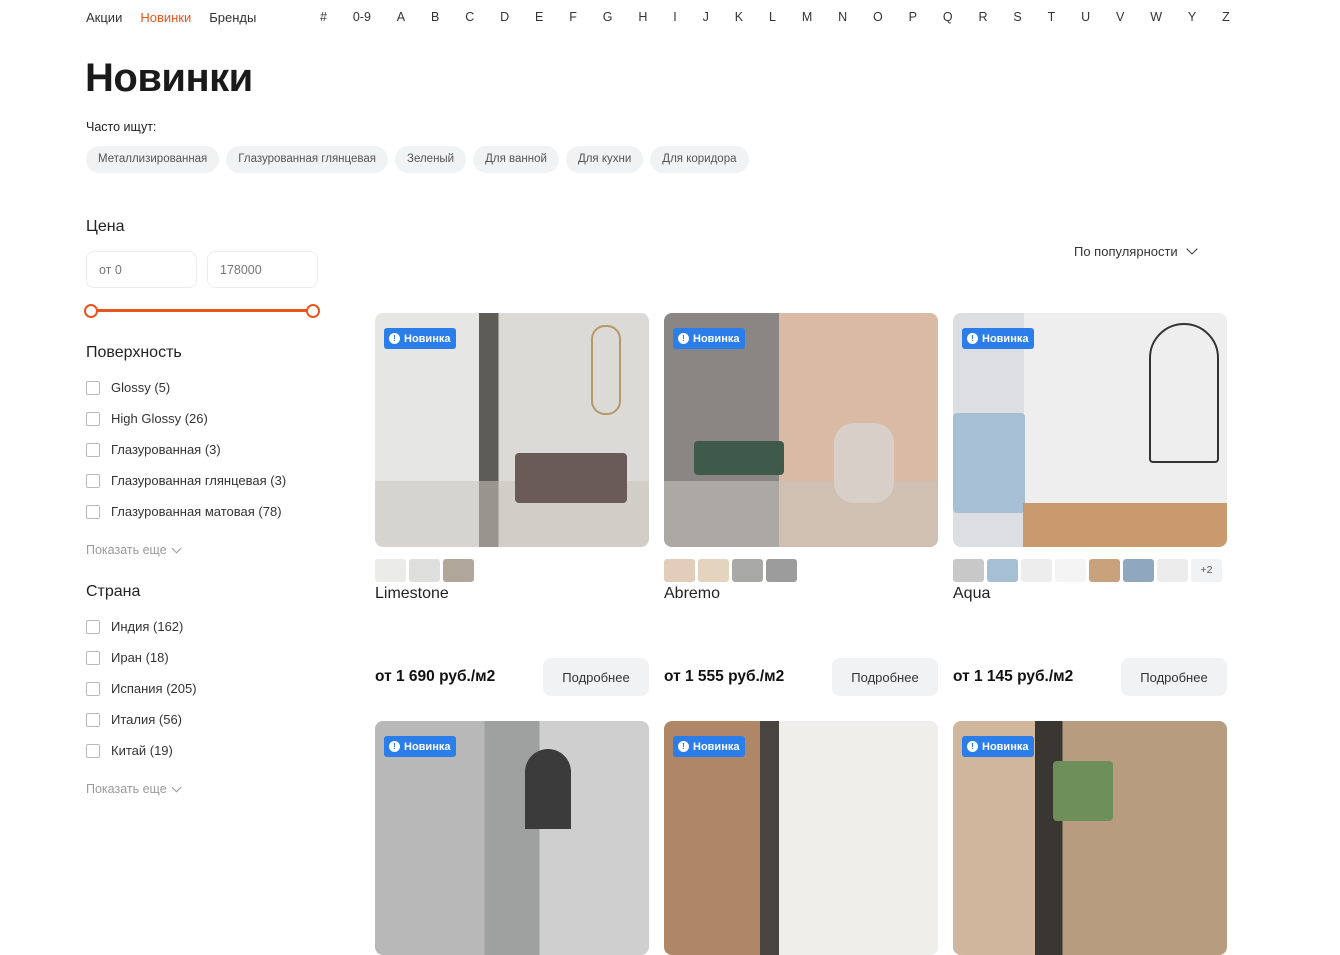 The width and height of the screenshot is (1340, 955). Describe the element at coordinates (699, 159) in the screenshot. I see `chip-corridor: Для коридора` at that location.